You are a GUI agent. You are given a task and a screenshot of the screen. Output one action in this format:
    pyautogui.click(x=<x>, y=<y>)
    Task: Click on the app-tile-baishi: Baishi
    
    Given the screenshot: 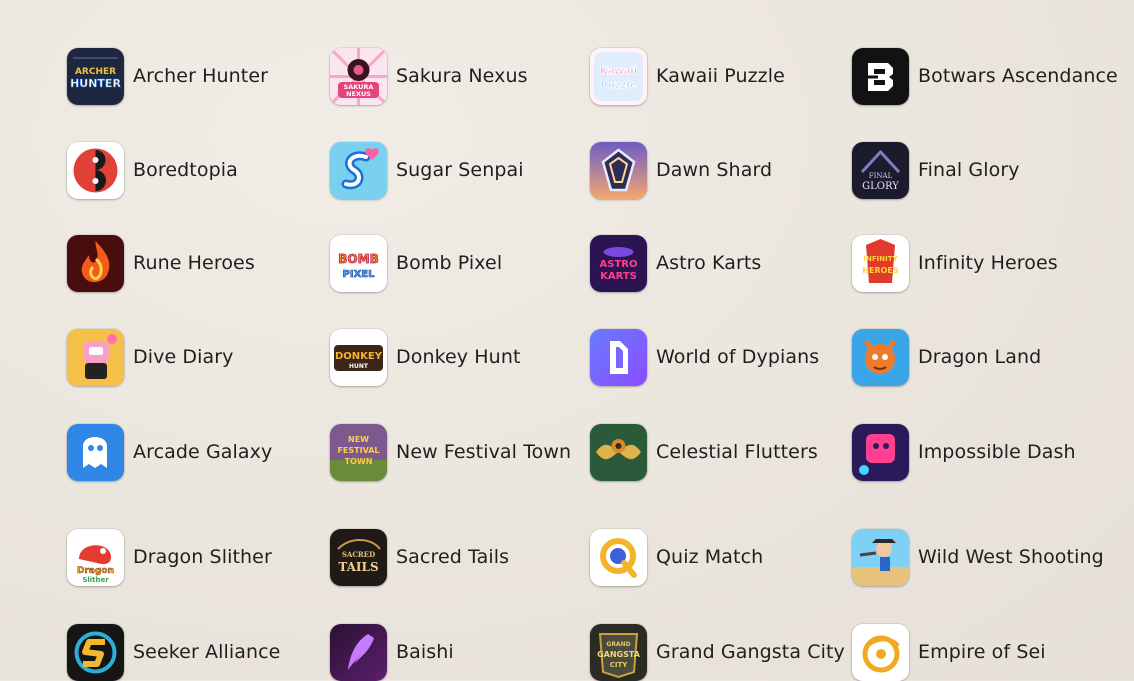 What is the action you would take?
    pyautogui.click(x=392, y=652)
    